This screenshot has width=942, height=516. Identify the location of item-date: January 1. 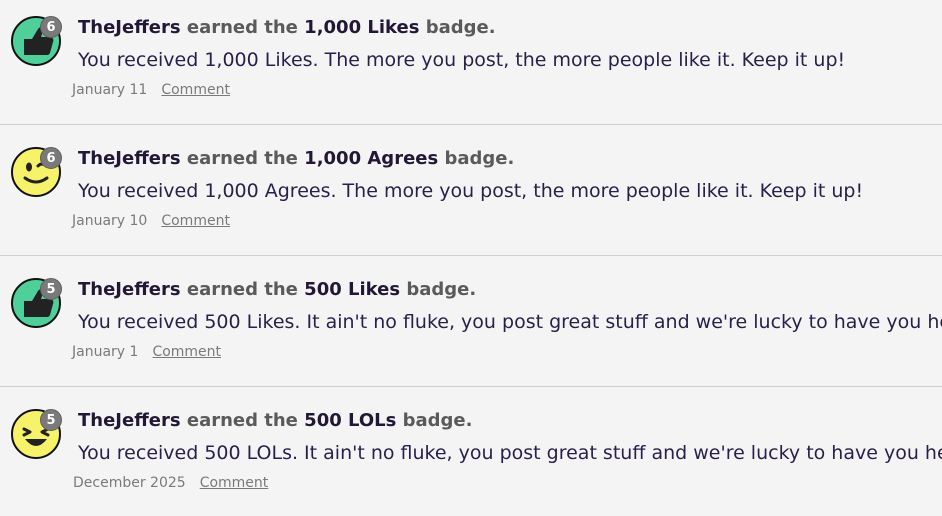
(105, 352).